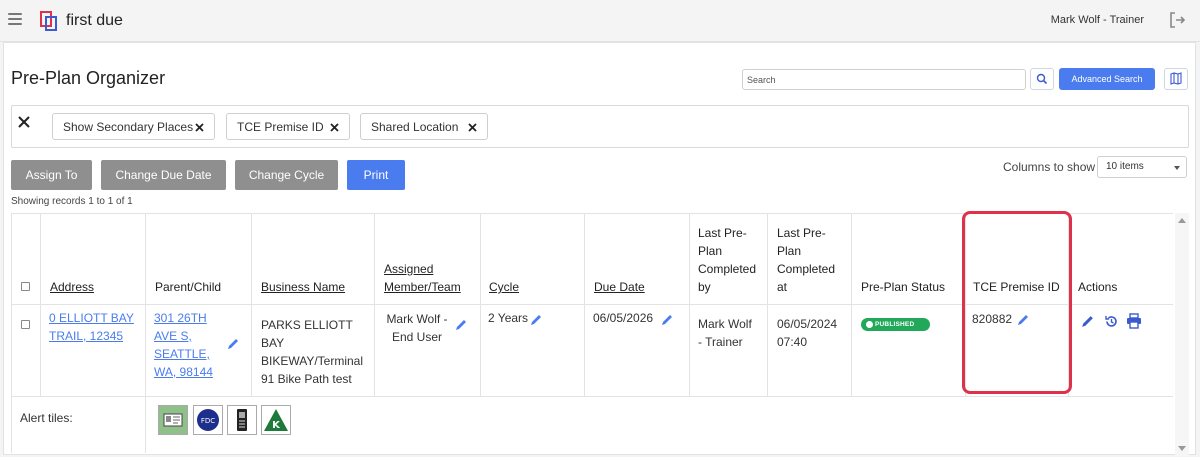 This screenshot has width=1200, height=457. What do you see at coordinates (623, 318) in the screenshot?
I see `due-date-value: 06/05/2026` at bounding box center [623, 318].